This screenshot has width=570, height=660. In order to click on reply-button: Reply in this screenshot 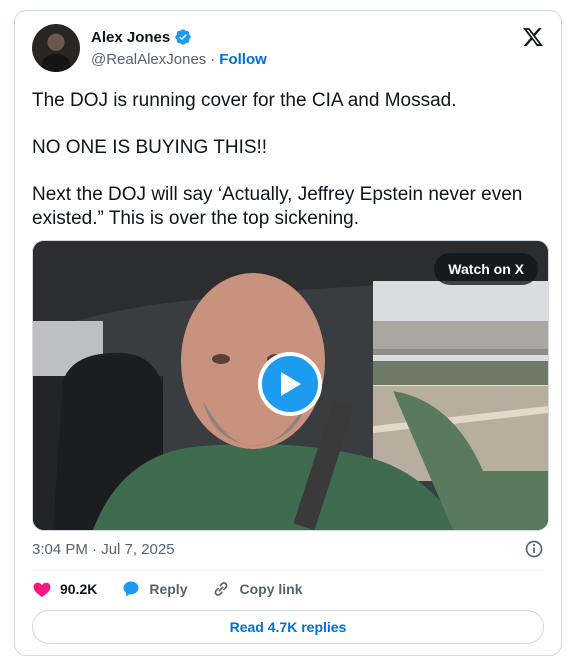, I will do `click(154, 589)`.